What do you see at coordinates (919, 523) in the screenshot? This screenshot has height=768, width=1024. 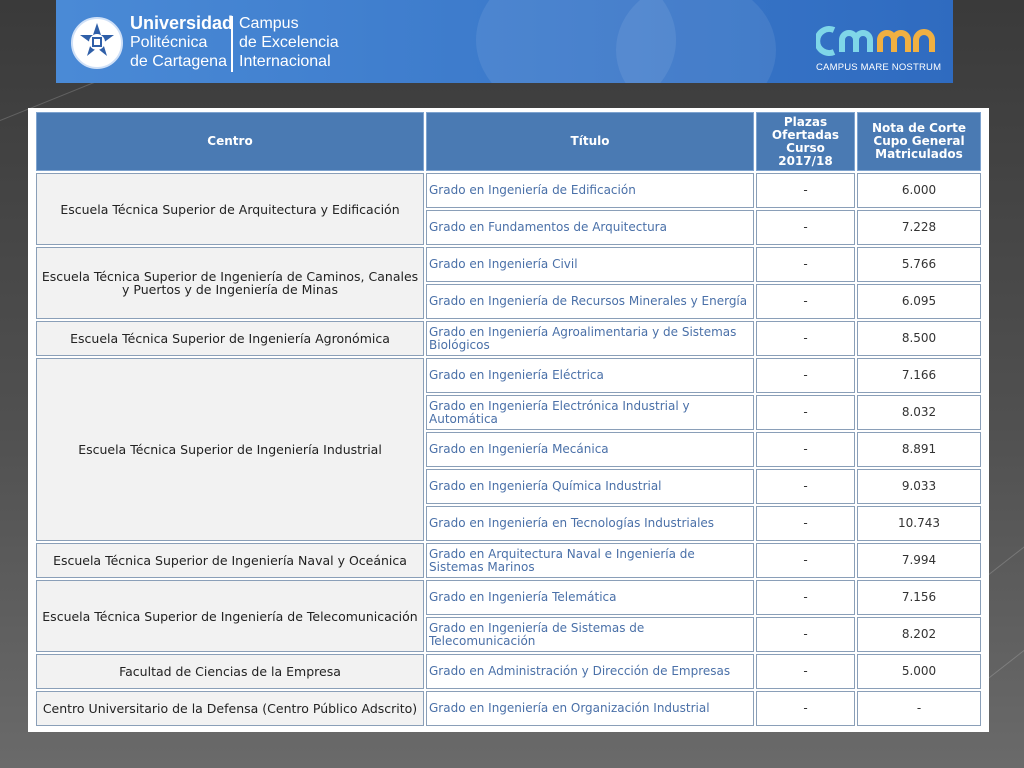 I see `nota-cell: 10.743` at bounding box center [919, 523].